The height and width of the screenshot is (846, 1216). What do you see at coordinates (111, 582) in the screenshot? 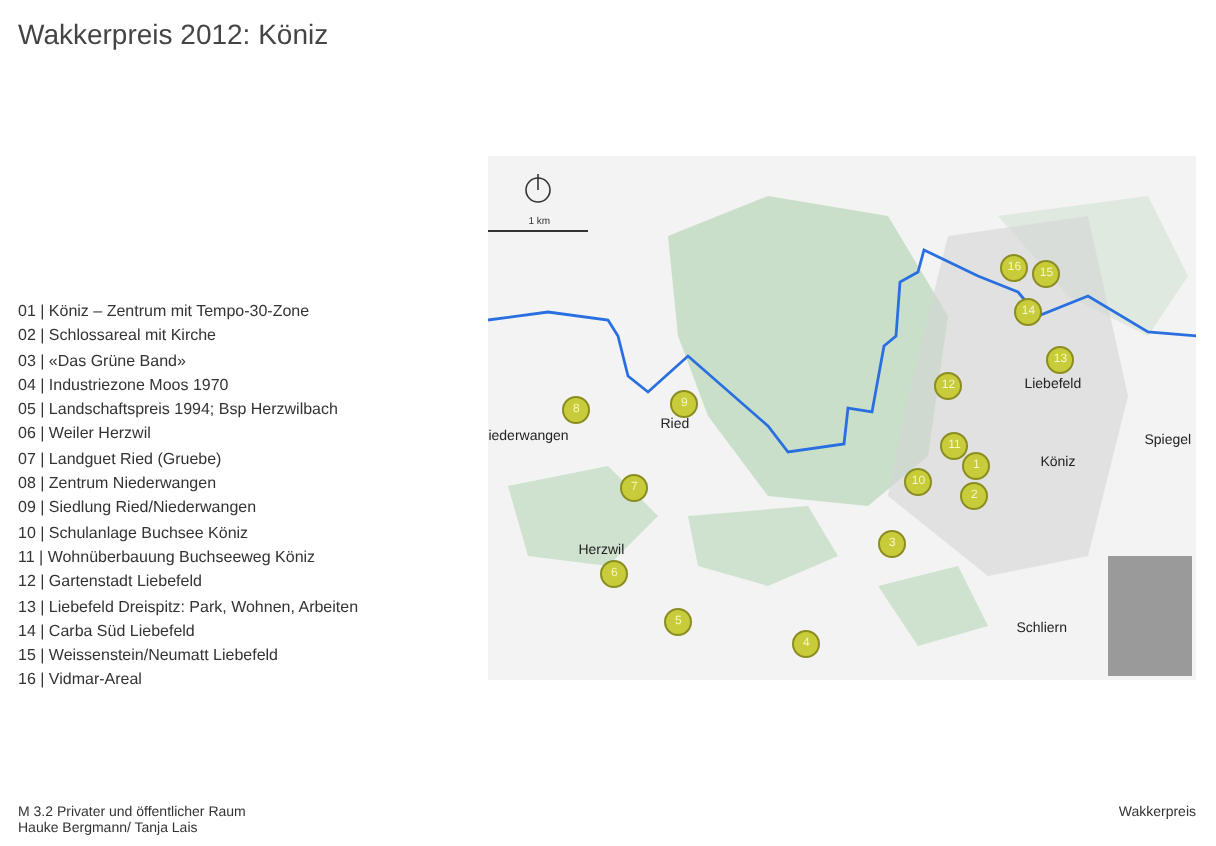
I see `list-item: 12 | Gartenstadt Liebefeld` at bounding box center [111, 582].